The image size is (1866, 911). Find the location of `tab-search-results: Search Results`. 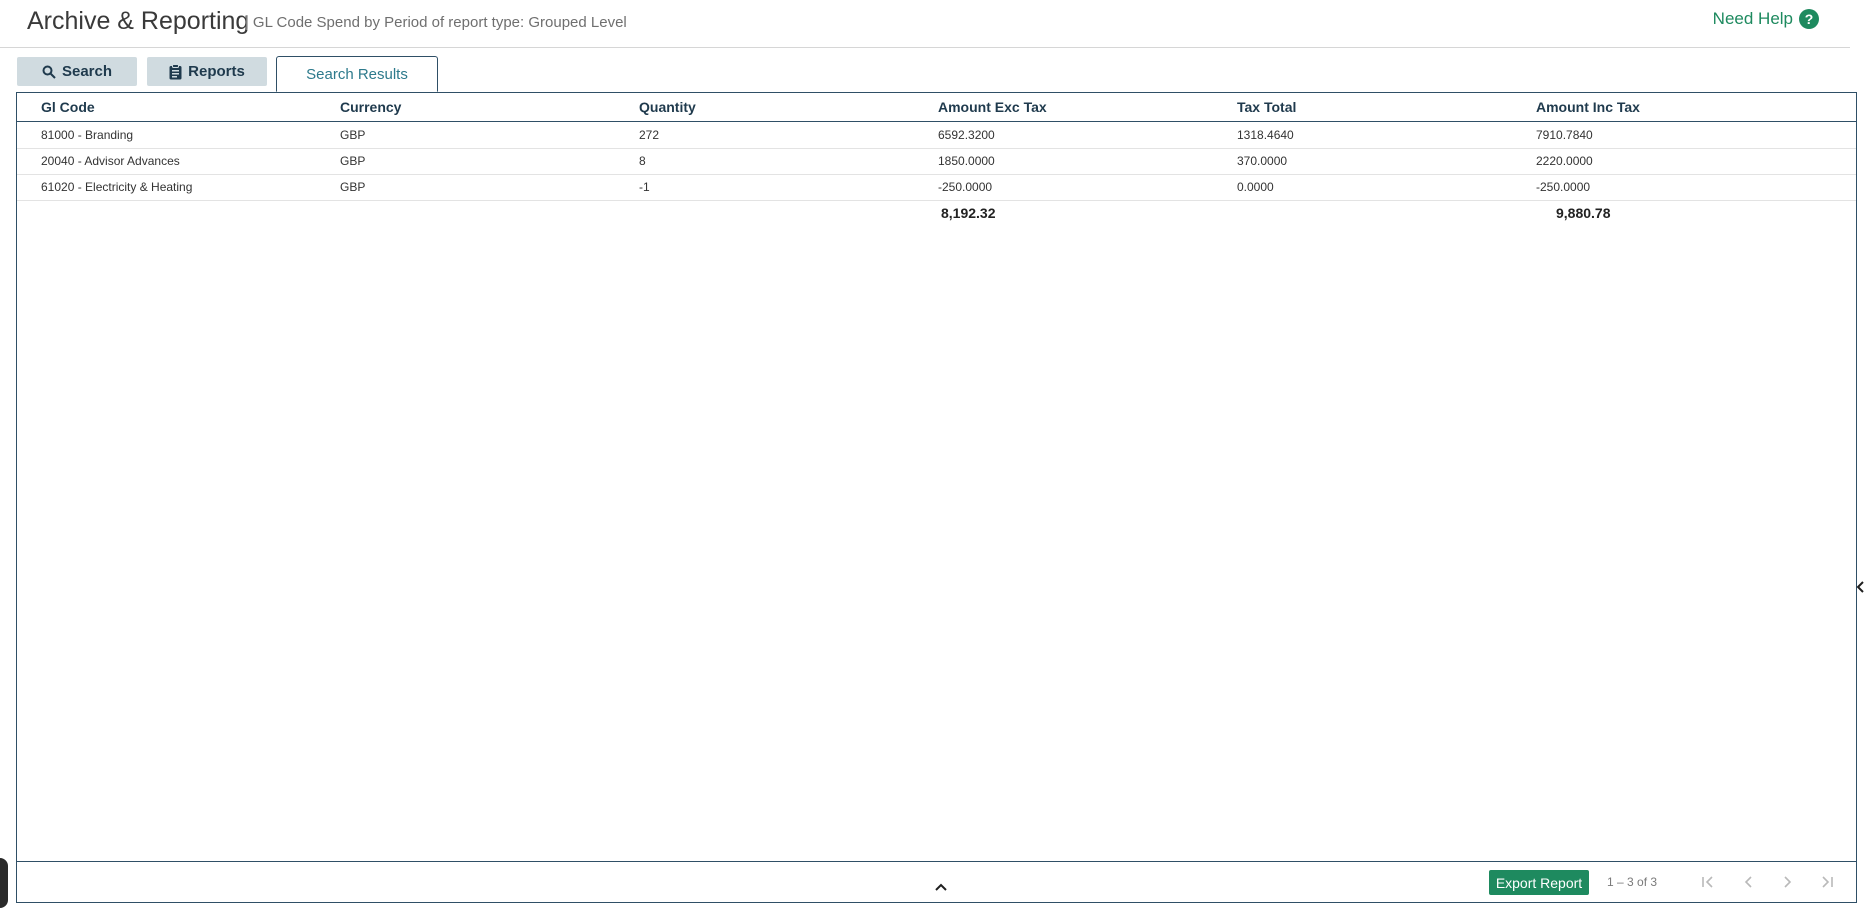

tab-search-results: Search Results is located at coordinates (357, 74).